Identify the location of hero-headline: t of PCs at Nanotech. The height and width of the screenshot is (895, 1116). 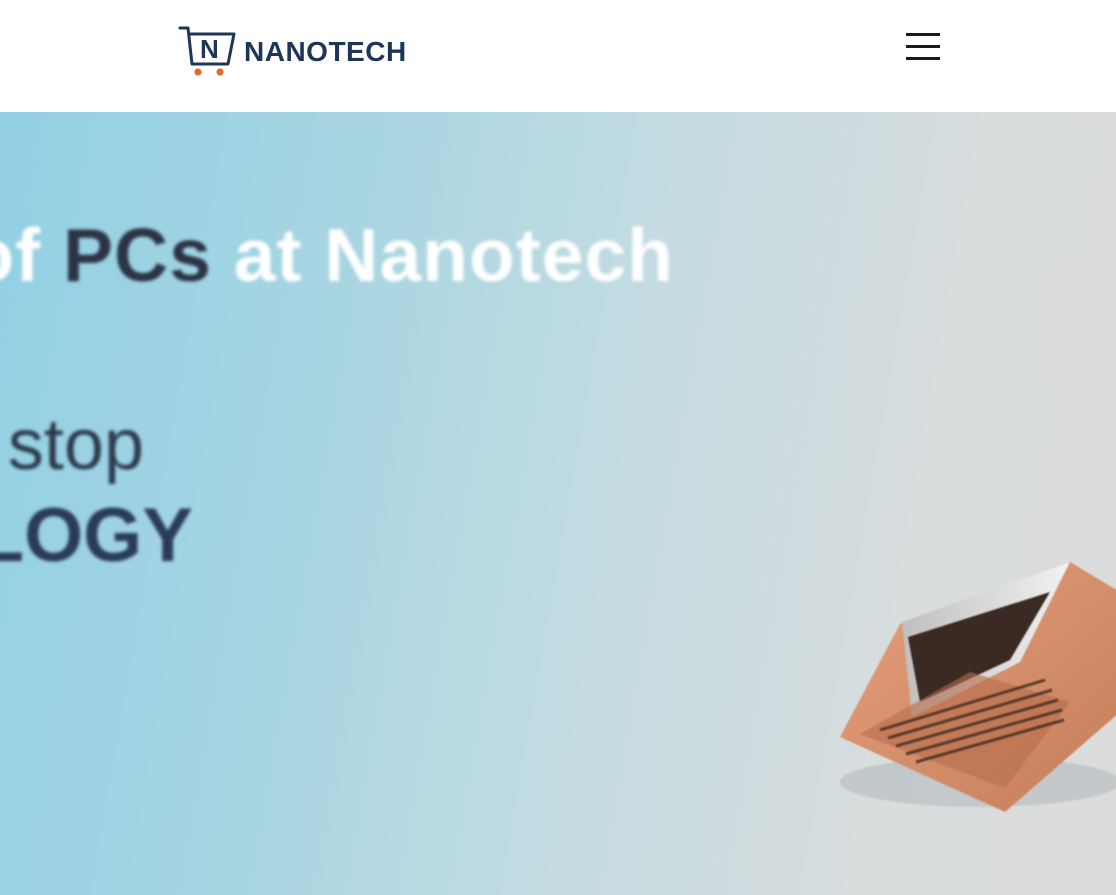
(337, 255).